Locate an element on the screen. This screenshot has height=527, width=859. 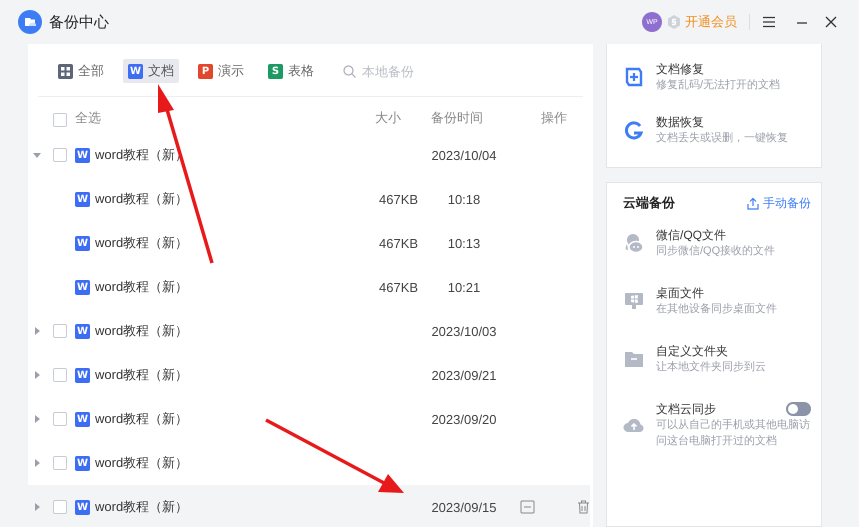
upload-icon is located at coordinates (753, 203).